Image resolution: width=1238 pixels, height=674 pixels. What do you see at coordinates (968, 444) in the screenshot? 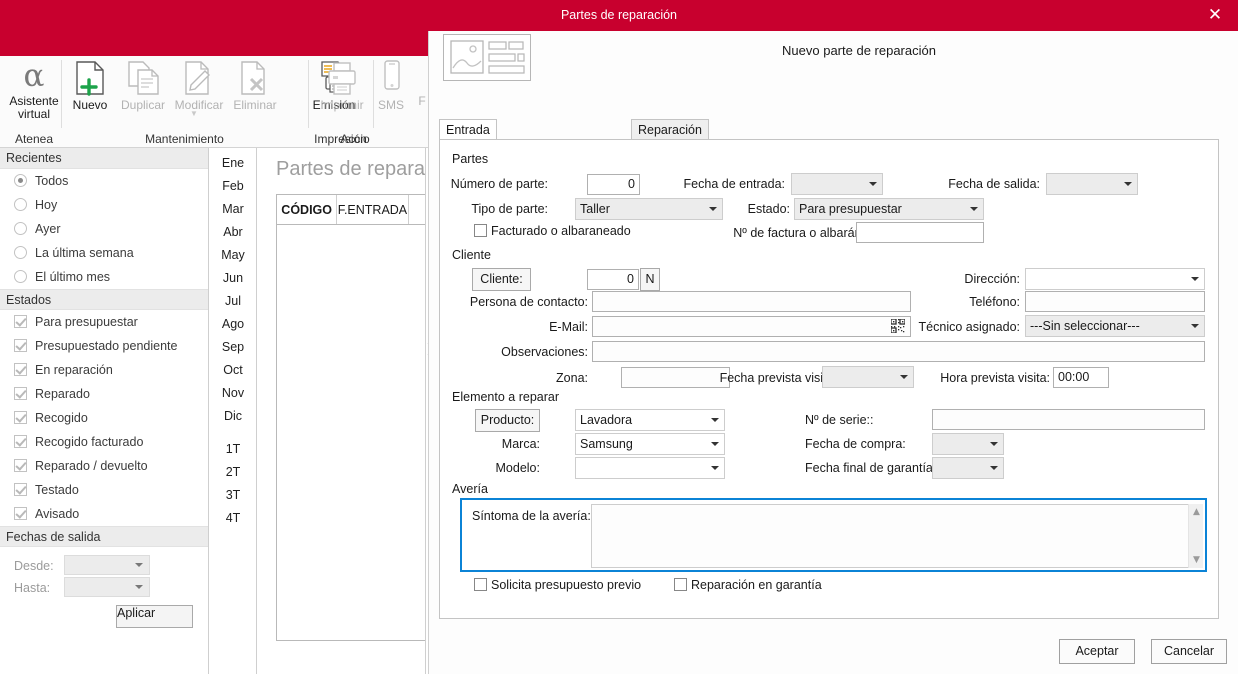
I see `fecha-de-compra-date-picker` at bounding box center [968, 444].